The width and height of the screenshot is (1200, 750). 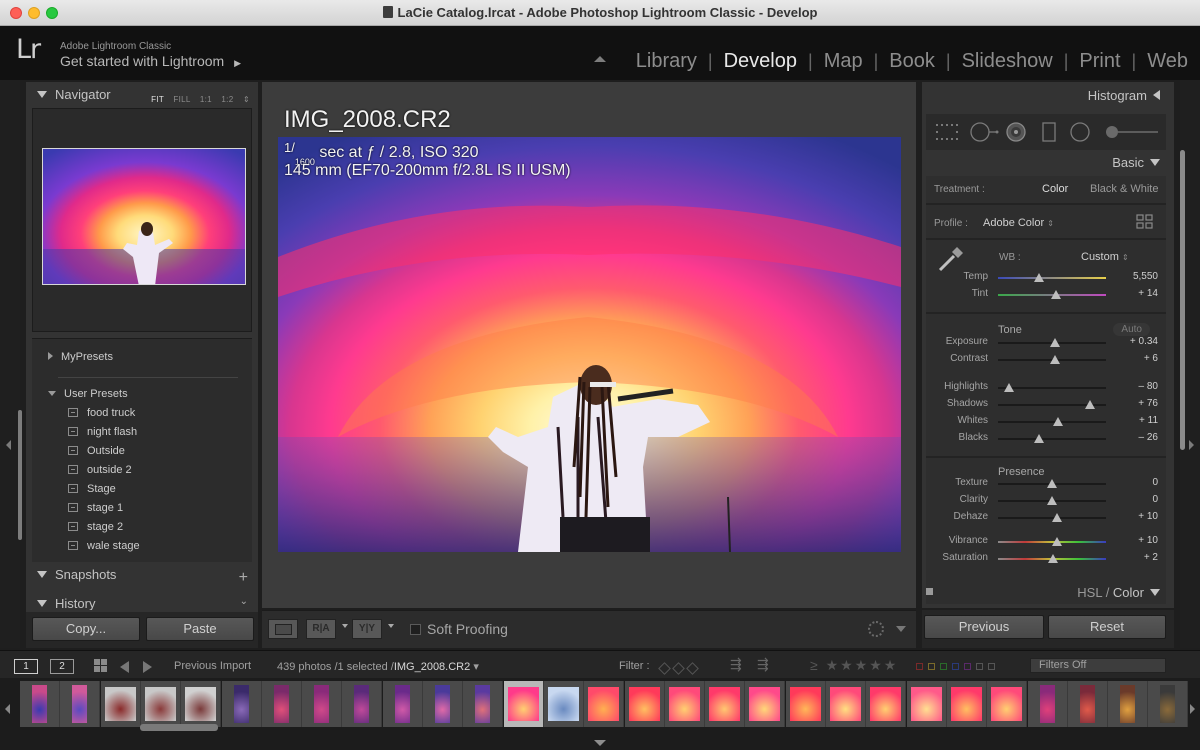 What do you see at coordinates (212, 666) in the screenshot?
I see `filmstrip-source: Previous Import` at bounding box center [212, 666].